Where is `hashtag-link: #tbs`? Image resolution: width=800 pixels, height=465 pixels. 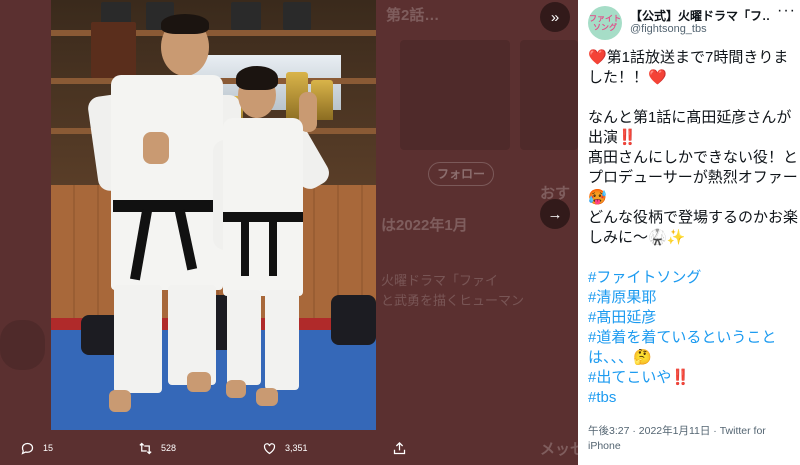
hashtag-link: #tbs is located at coordinates (693, 398).